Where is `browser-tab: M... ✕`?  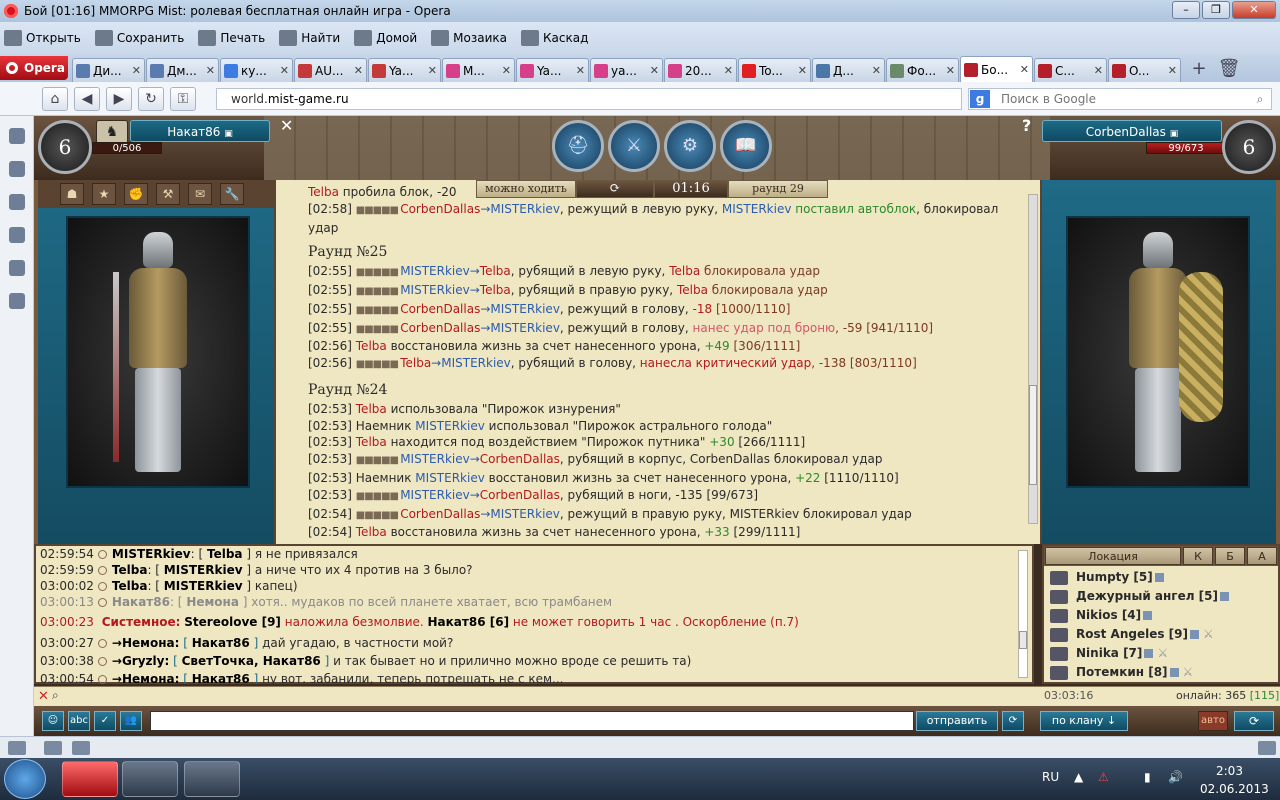 browser-tab: M... ✕ is located at coordinates (478, 70).